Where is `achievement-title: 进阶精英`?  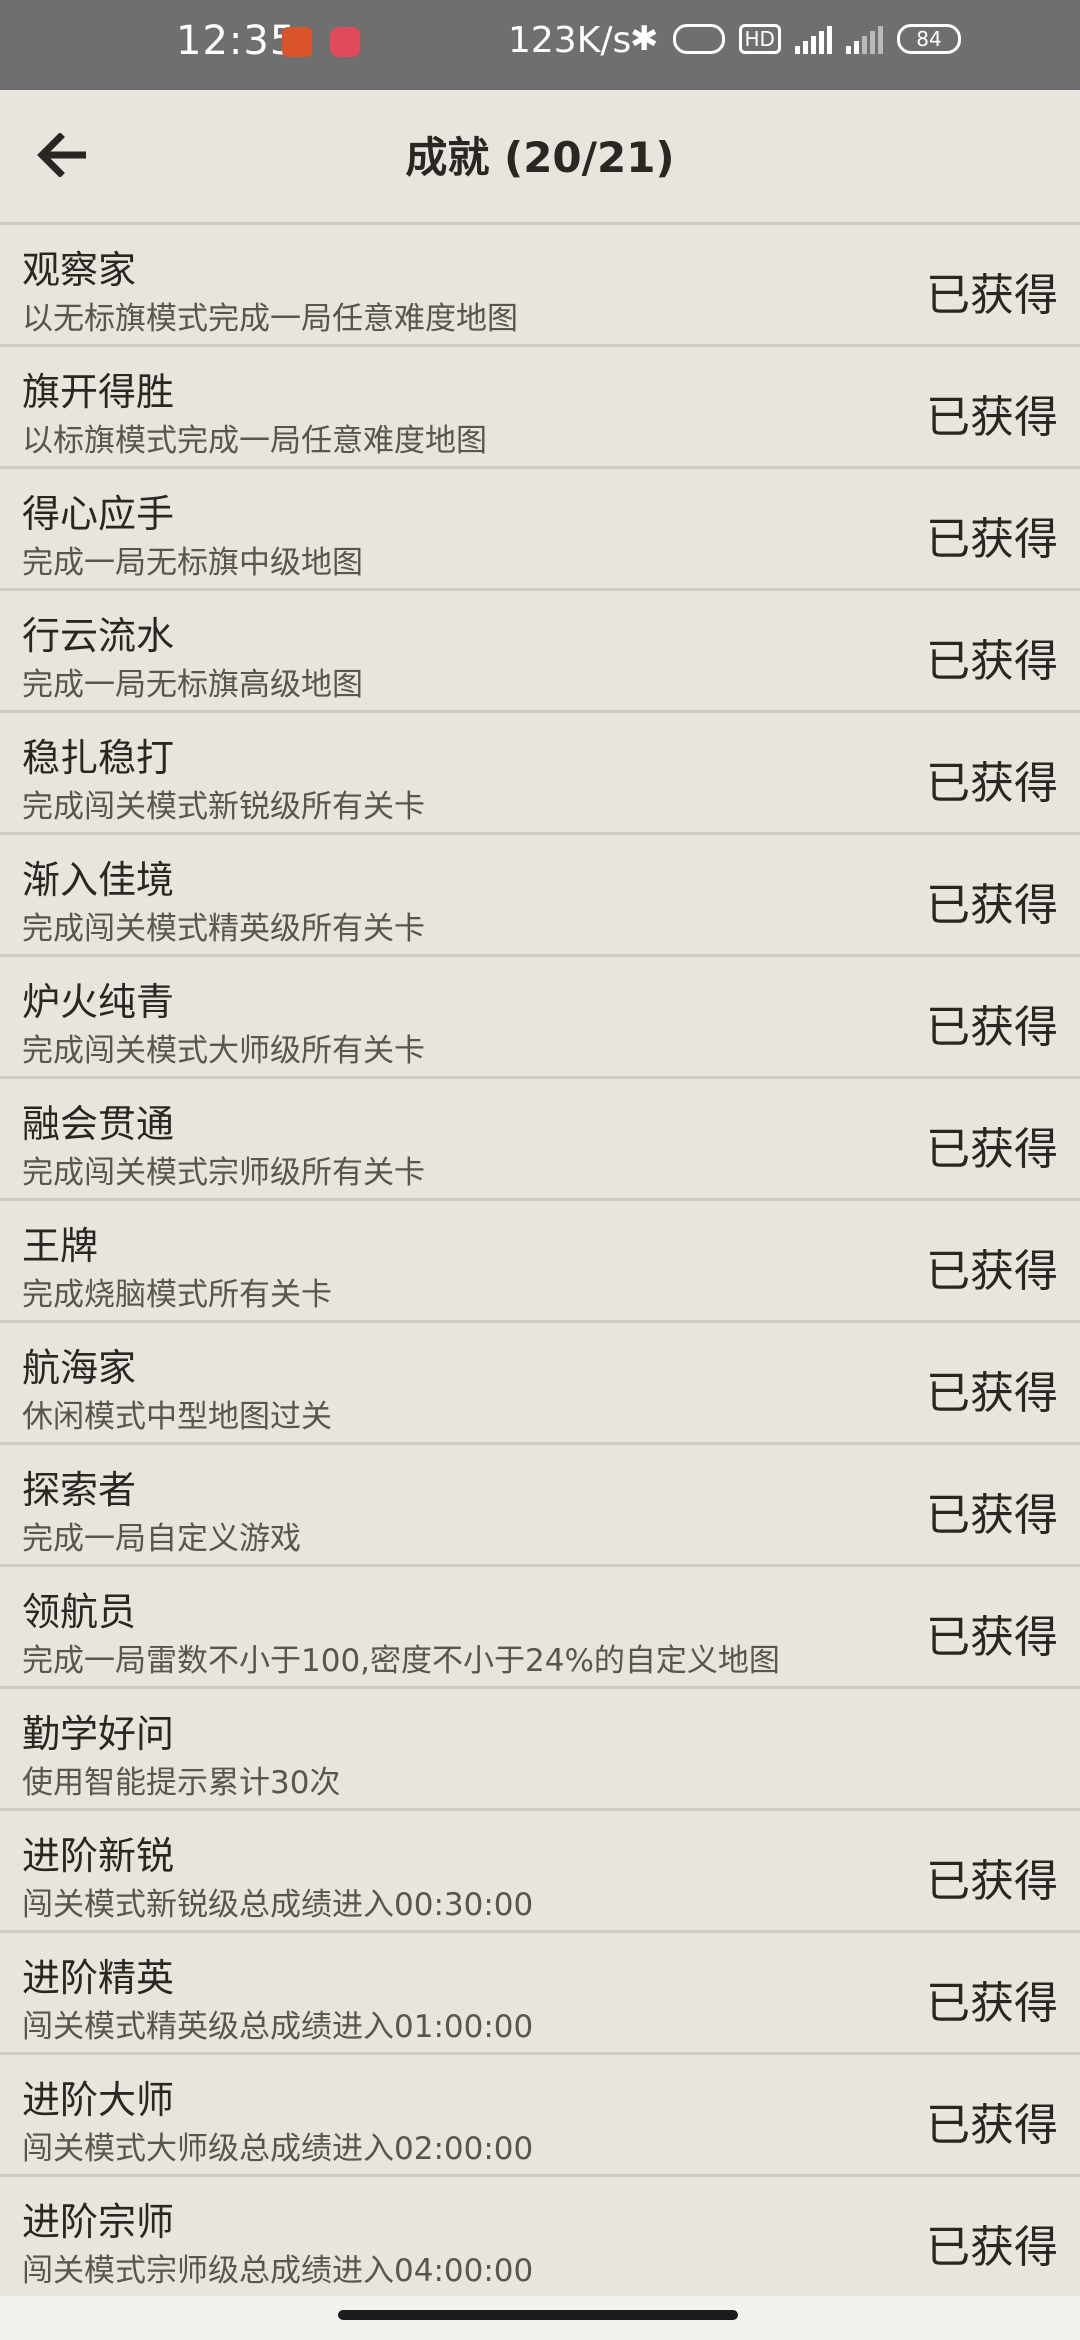 achievement-title: 进阶精英 is located at coordinates (98, 1978).